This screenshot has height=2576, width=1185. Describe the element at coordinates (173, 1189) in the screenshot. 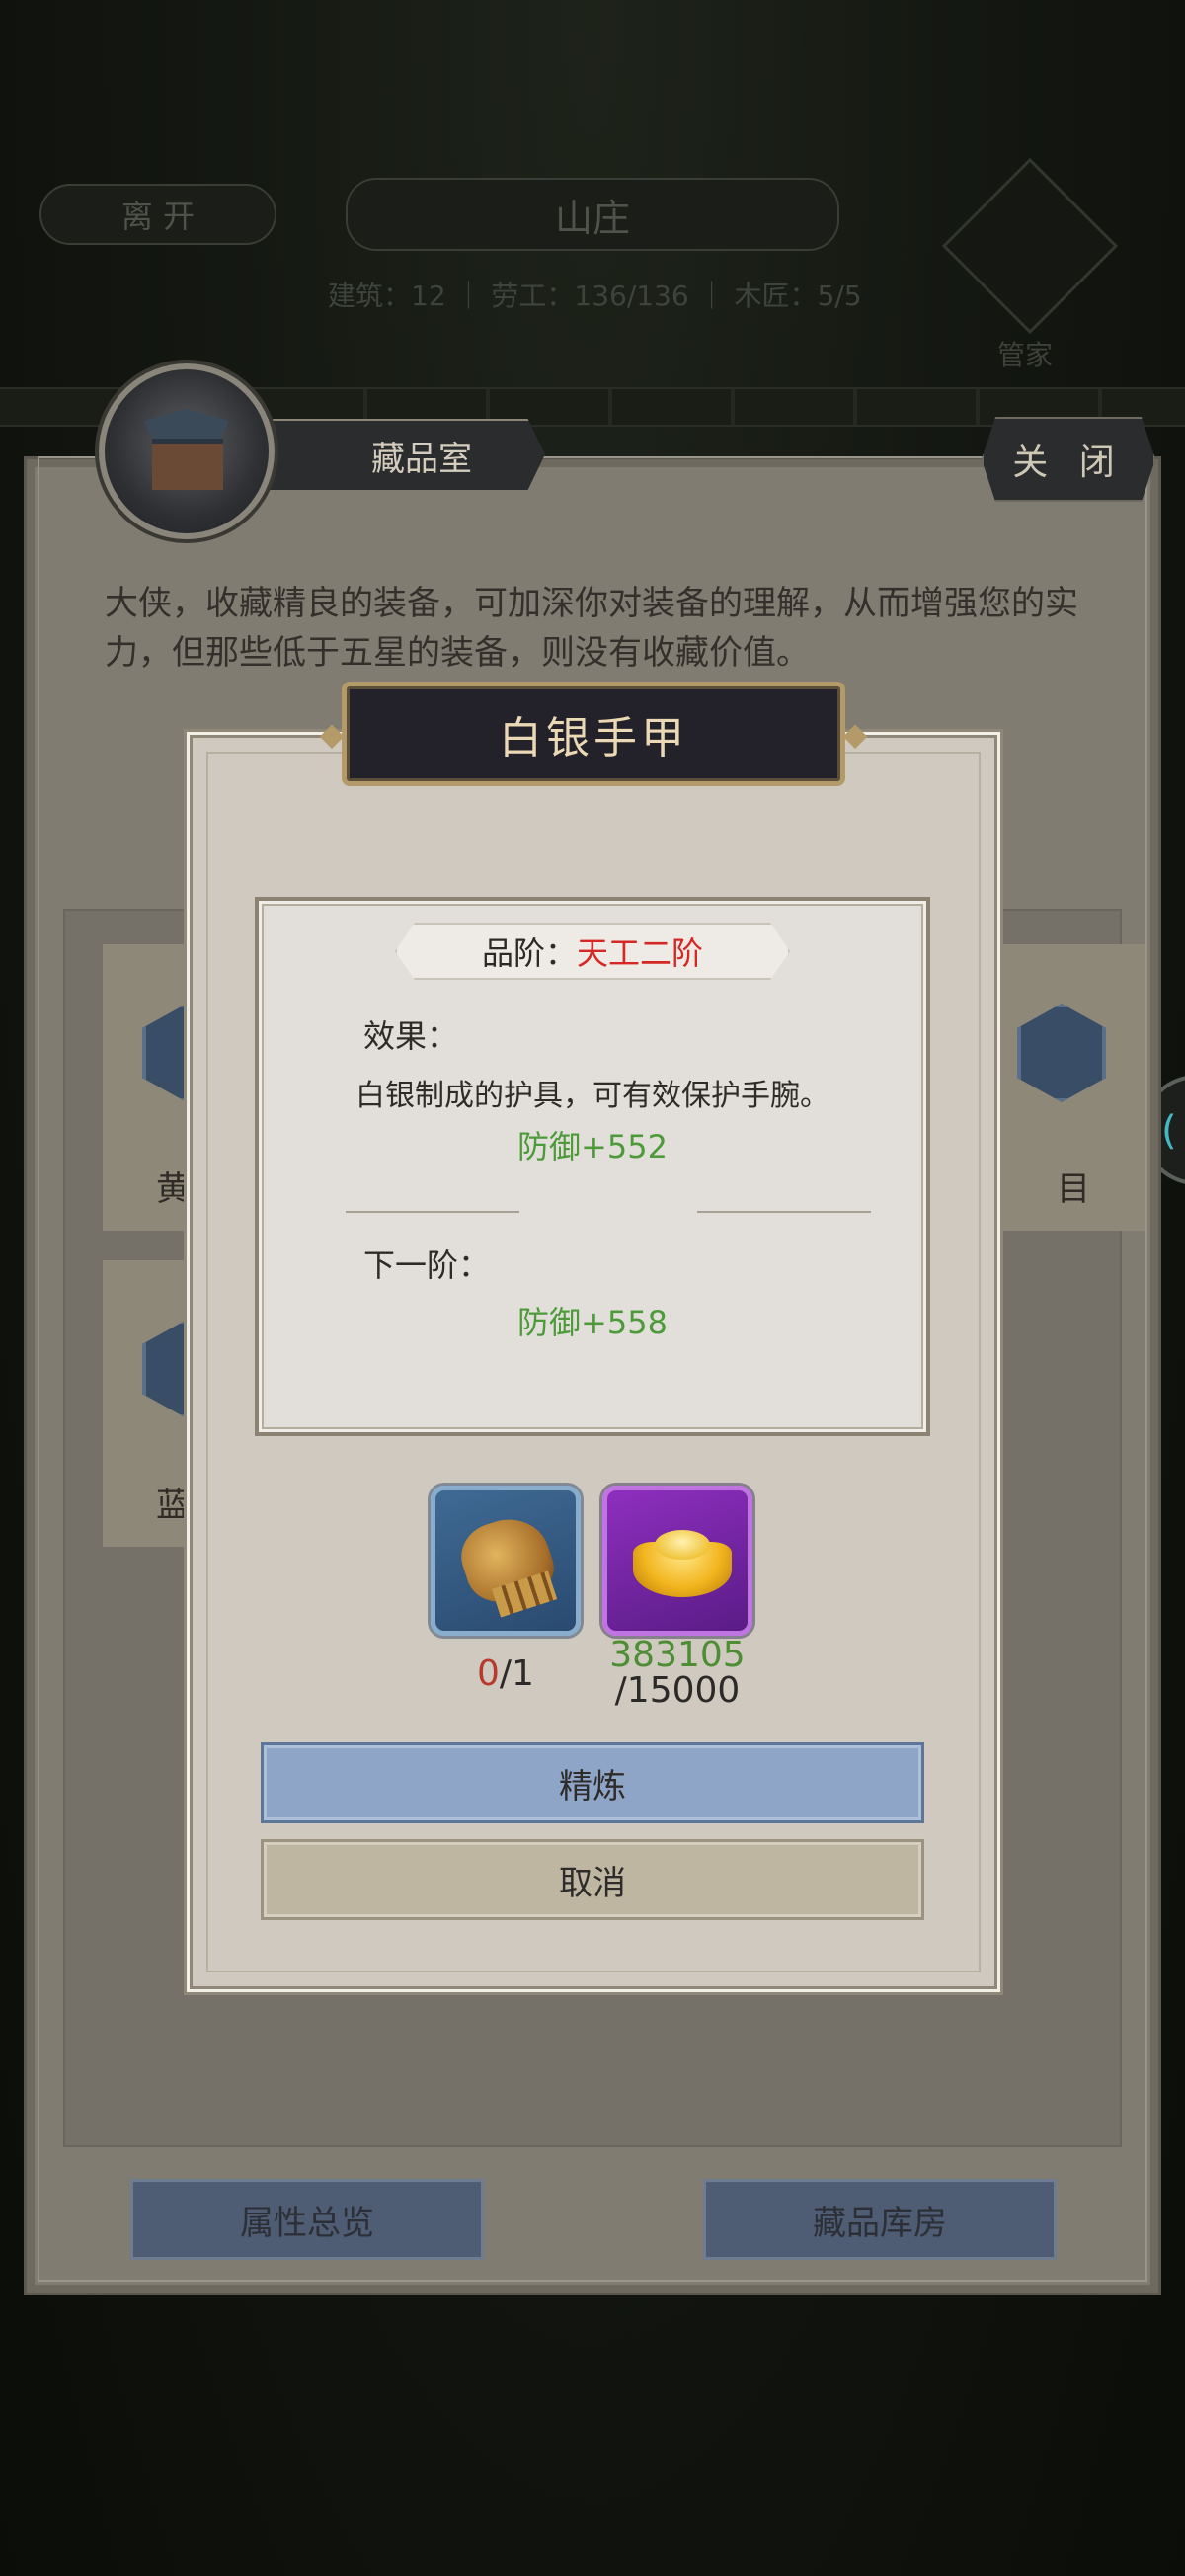

I see `card-label: 黄` at that location.